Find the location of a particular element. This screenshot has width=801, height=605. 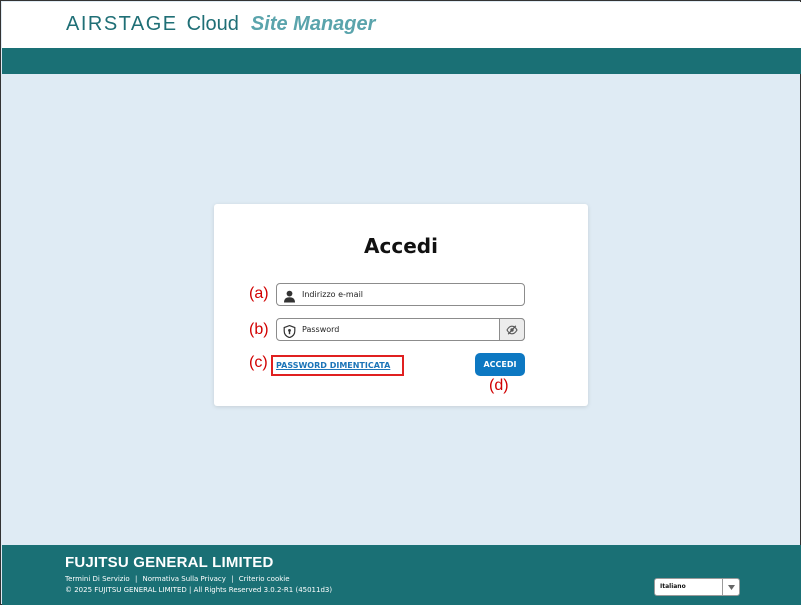

shield-icon is located at coordinates (289, 331).